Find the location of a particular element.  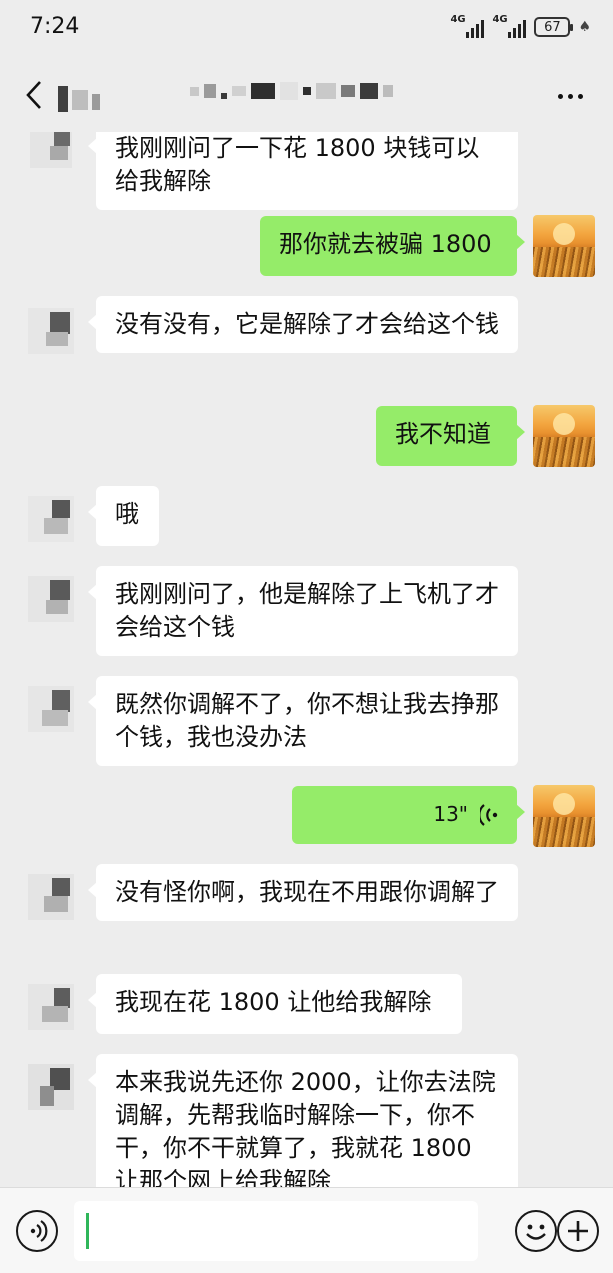

contact-name-redacted is located at coordinates (79, 99).